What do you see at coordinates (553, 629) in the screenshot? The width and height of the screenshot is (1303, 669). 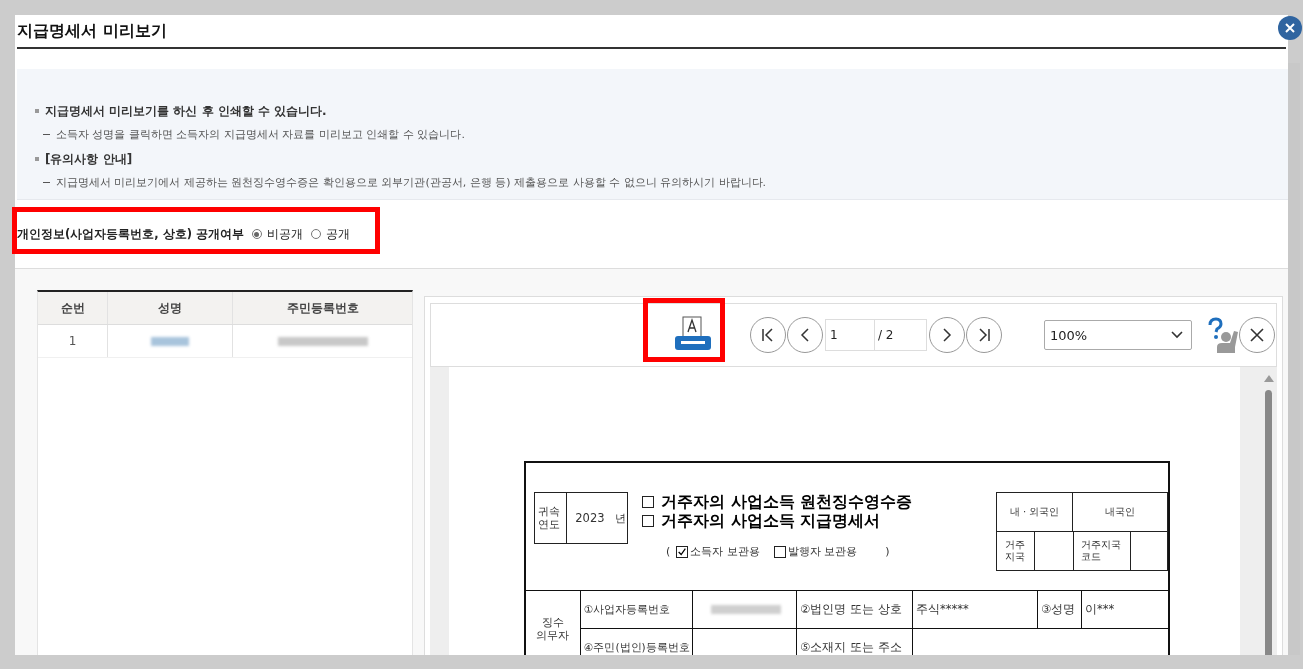 I see `table-cell-text: 징수 의무자` at bounding box center [553, 629].